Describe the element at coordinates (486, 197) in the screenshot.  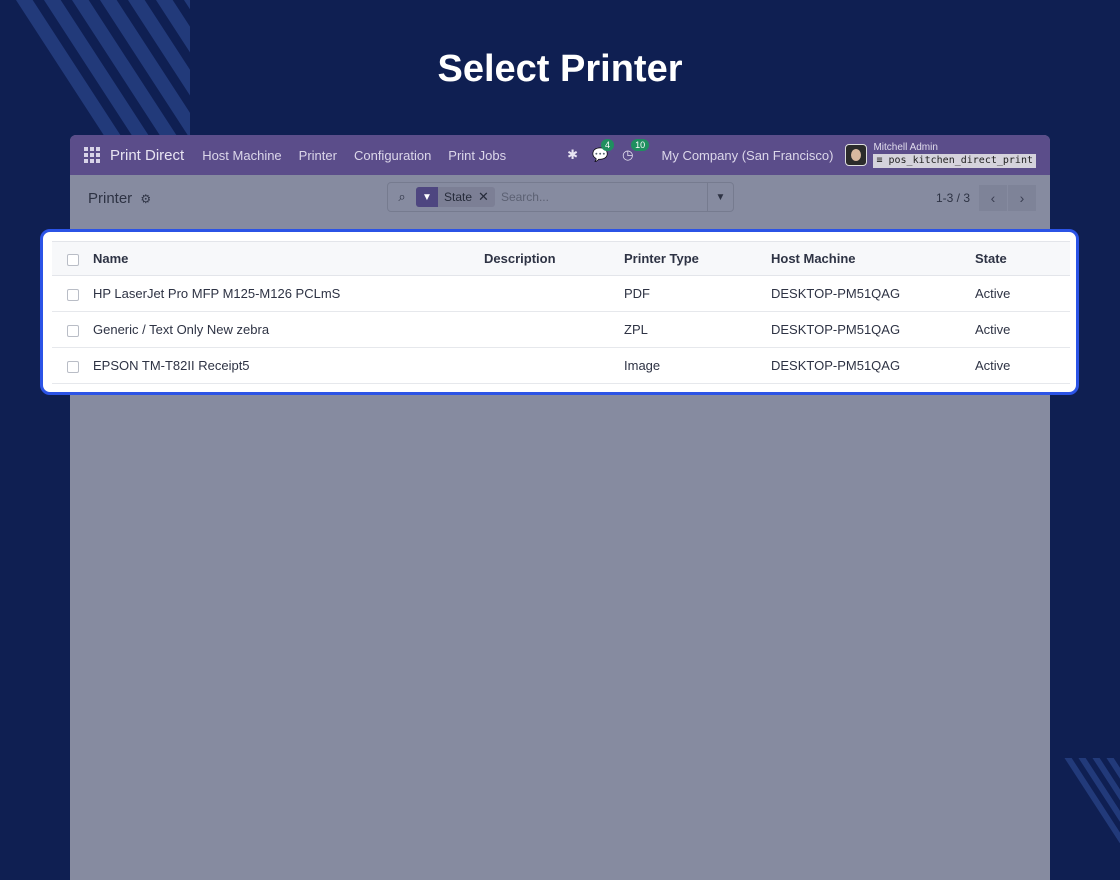
I see `remove-facet-icon: ✕` at that location.